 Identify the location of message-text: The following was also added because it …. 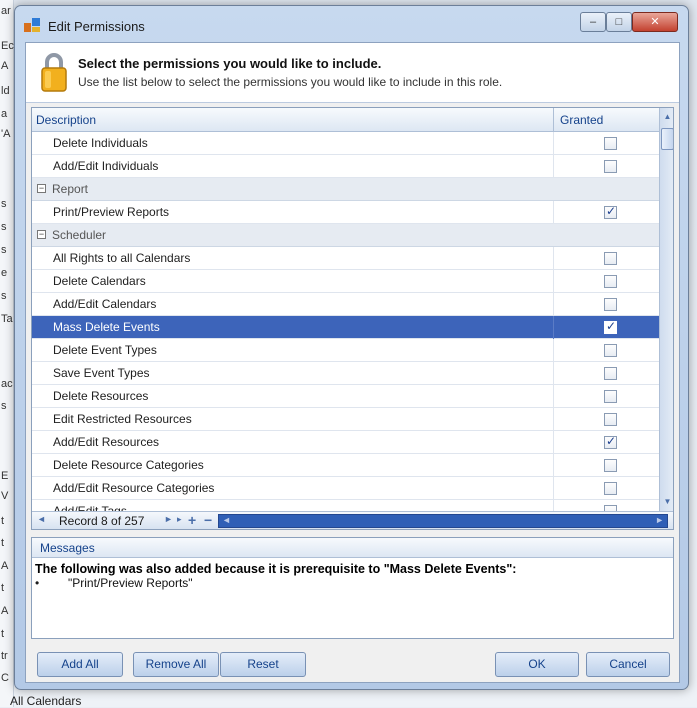
(276, 569).